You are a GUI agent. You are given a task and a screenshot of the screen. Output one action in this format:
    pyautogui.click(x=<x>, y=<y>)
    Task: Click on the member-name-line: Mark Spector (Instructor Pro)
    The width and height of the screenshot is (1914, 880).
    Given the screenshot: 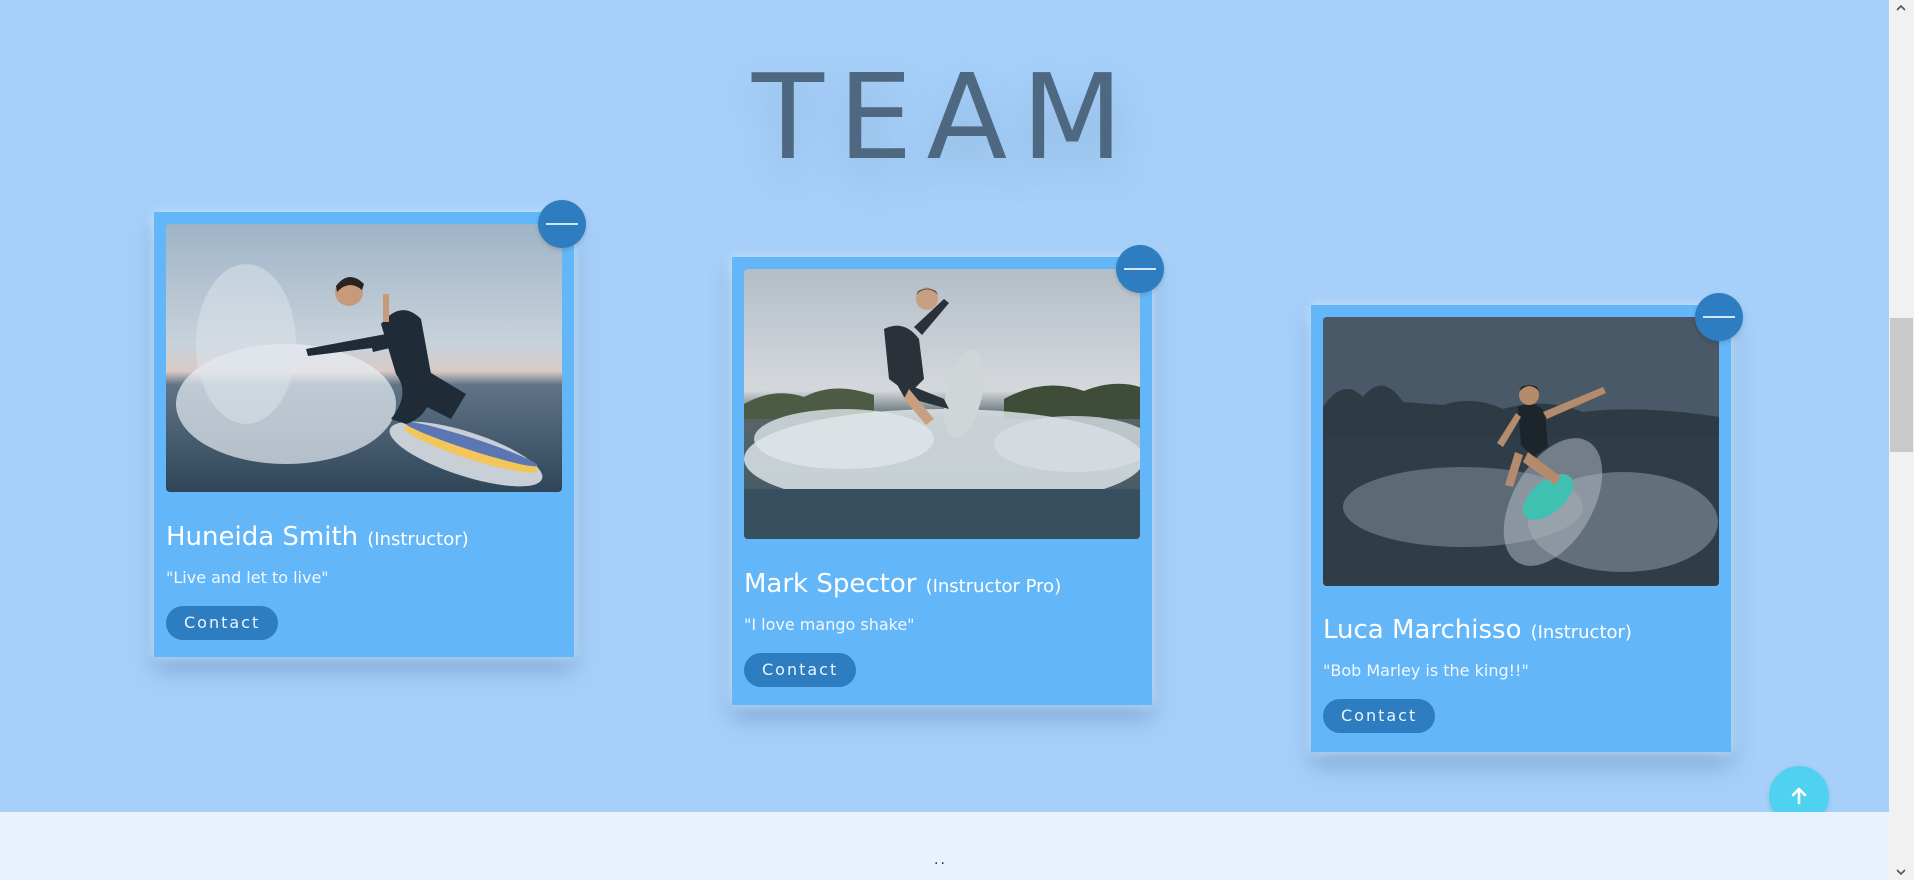 What is the action you would take?
    pyautogui.click(x=902, y=584)
    